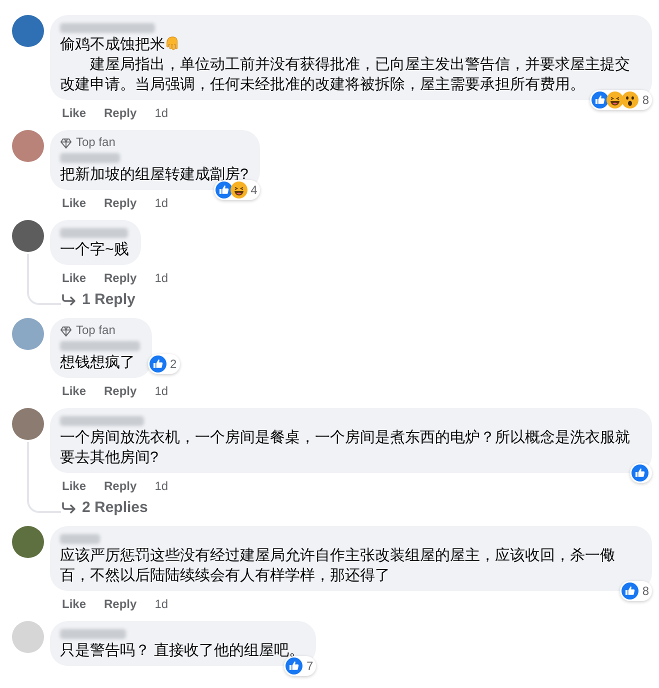 Image resolution: width=659 pixels, height=688 pixels. What do you see at coordinates (172, 43) in the screenshot?
I see `pointing-hand-icon` at bounding box center [172, 43].